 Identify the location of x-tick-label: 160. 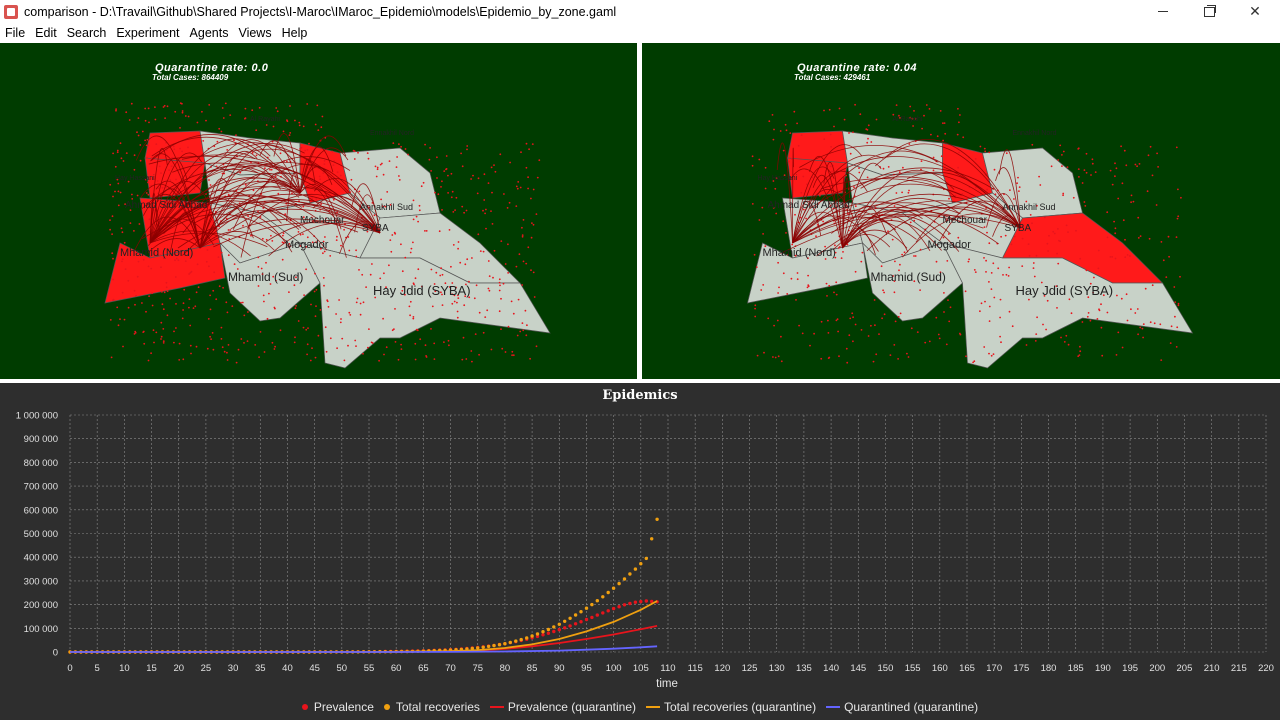
(940, 668).